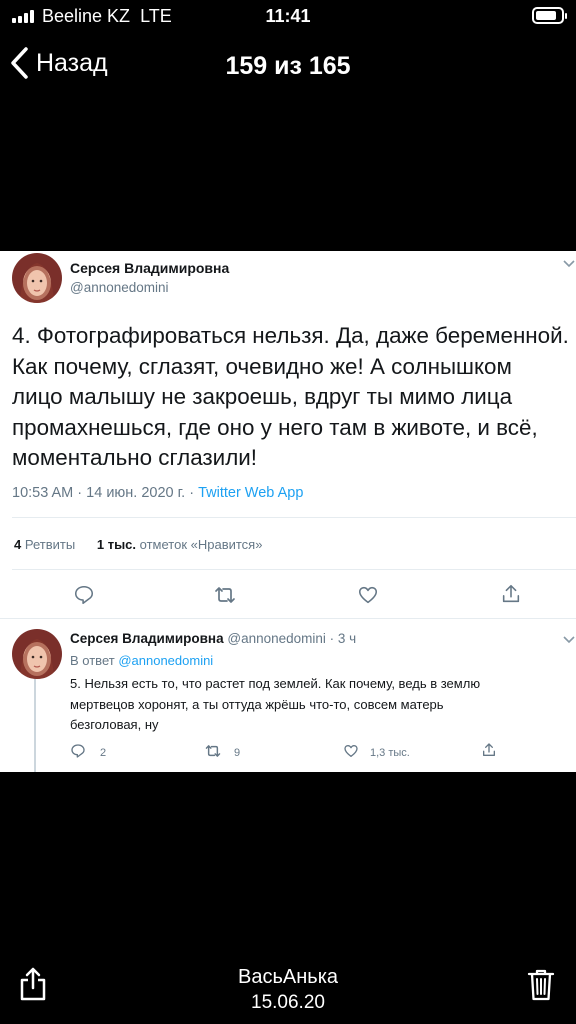  What do you see at coordinates (114, 724) in the screenshot?
I see `reply-line: безголовая, ну` at bounding box center [114, 724].